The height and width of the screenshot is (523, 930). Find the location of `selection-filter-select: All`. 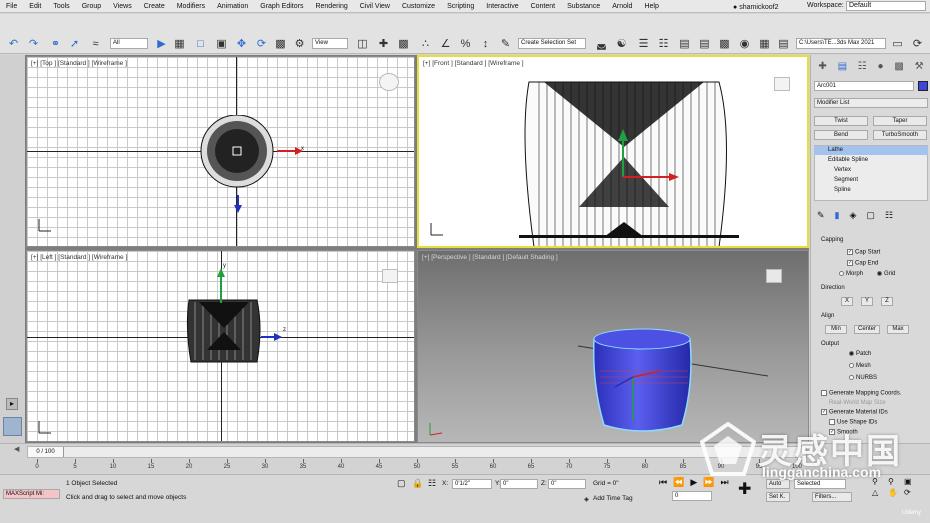

selection-filter-select: All is located at coordinates (129, 43).